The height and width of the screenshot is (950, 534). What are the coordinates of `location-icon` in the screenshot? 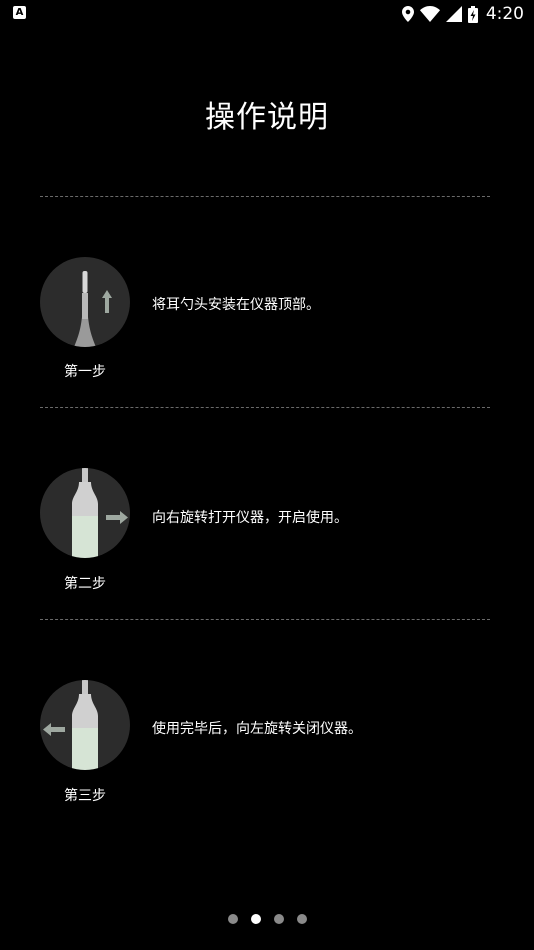 It's located at (407, 14).